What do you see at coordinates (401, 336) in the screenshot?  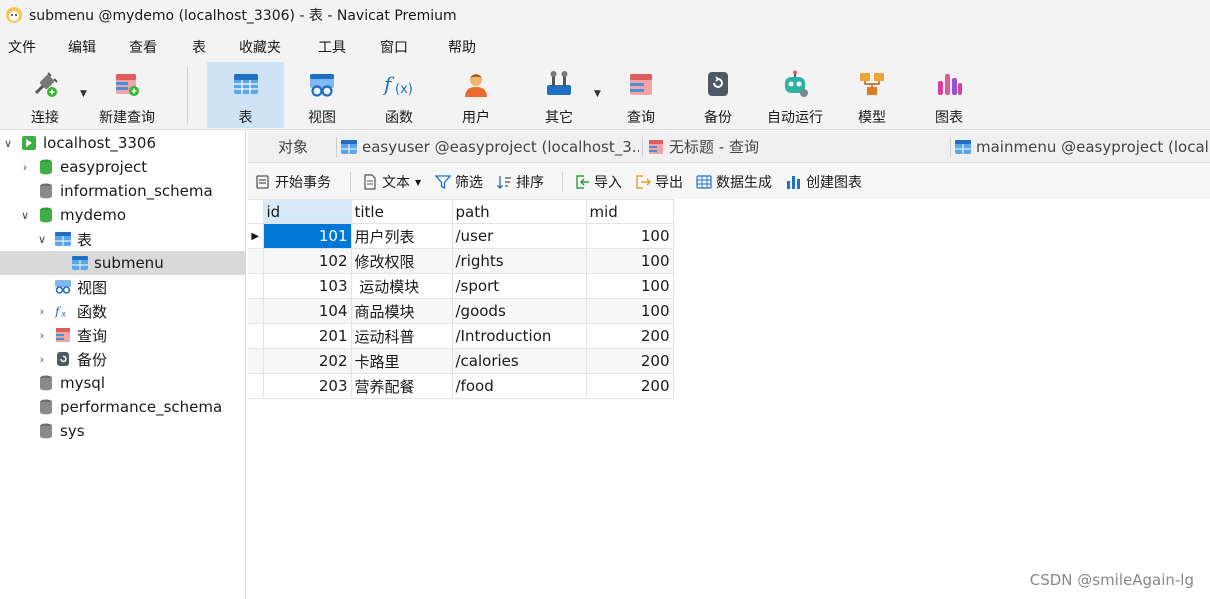 I see `cell-title: 运动科普` at bounding box center [401, 336].